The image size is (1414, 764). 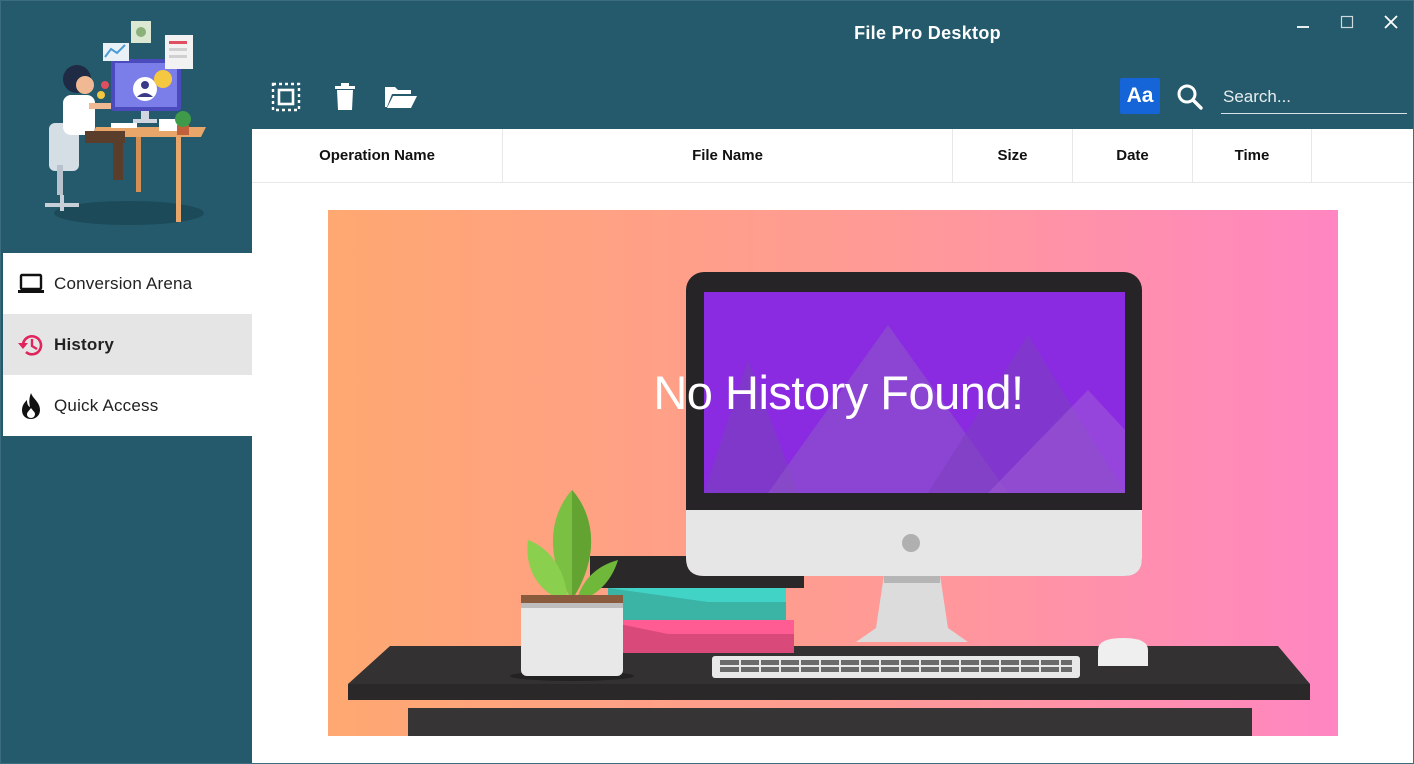 I want to click on minimize-icon, so click(x=1303, y=27).